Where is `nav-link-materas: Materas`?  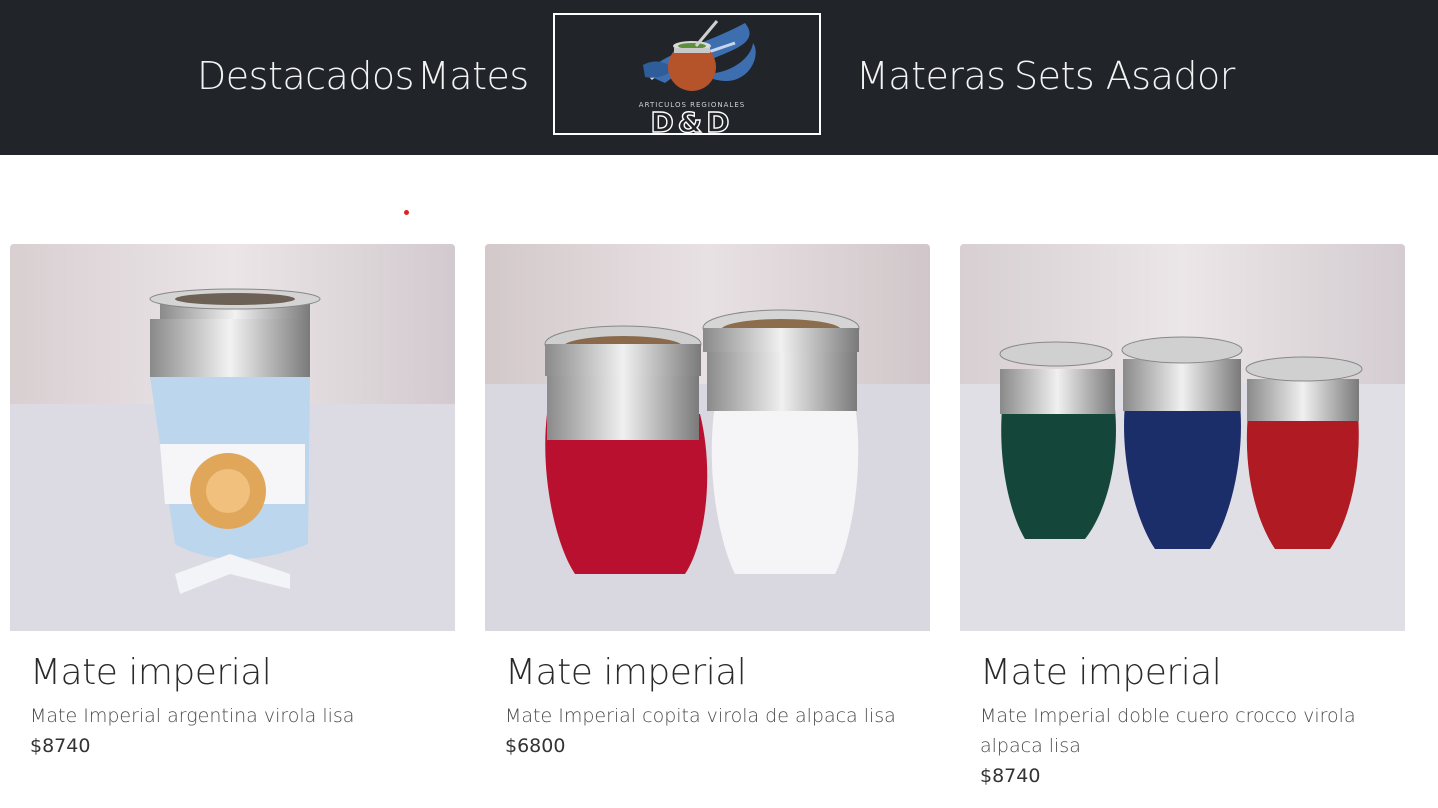 nav-link-materas: Materas is located at coordinates (931, 76).